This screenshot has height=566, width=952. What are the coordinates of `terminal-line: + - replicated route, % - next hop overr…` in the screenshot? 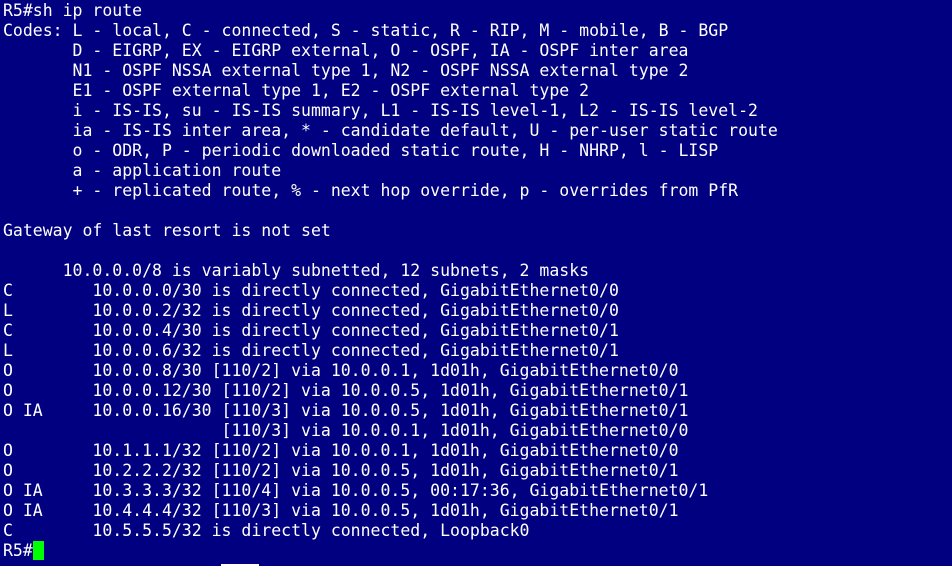 It's located at (371, 190).